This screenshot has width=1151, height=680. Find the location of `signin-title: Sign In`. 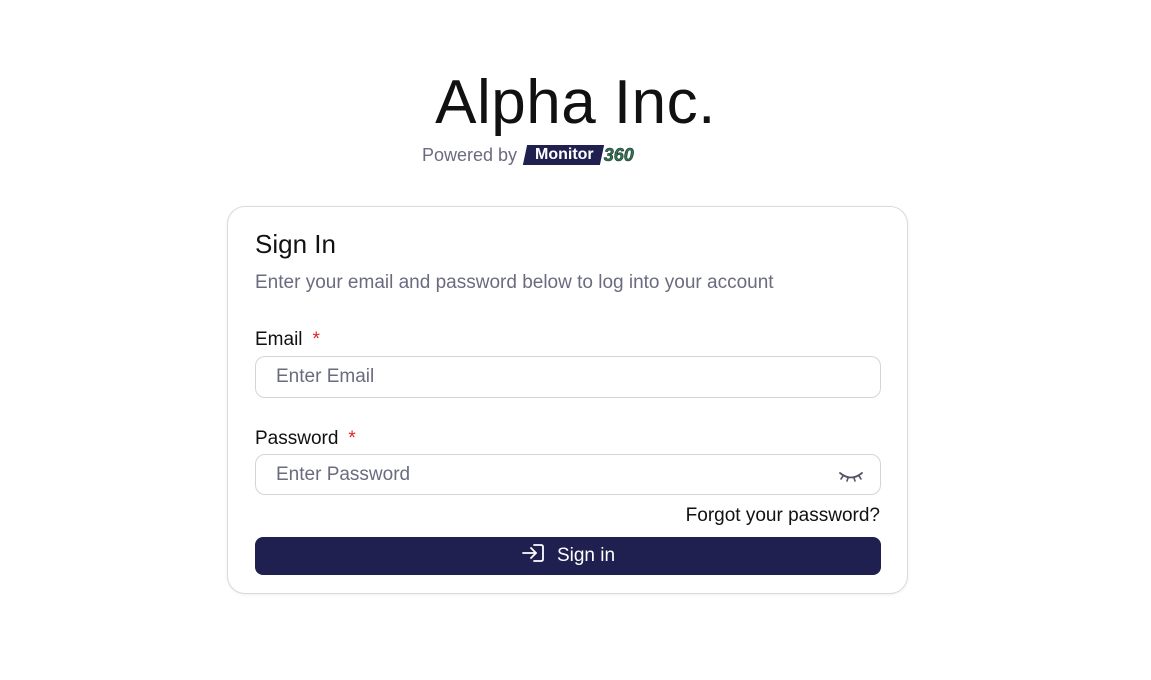

signin-title: Sign In is located at coordinates (295, 244).